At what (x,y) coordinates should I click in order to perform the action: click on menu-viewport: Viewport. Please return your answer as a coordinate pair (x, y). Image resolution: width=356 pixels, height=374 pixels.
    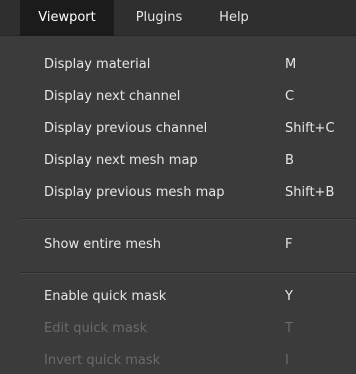
    Looking at the image, I should click on (67, 18).